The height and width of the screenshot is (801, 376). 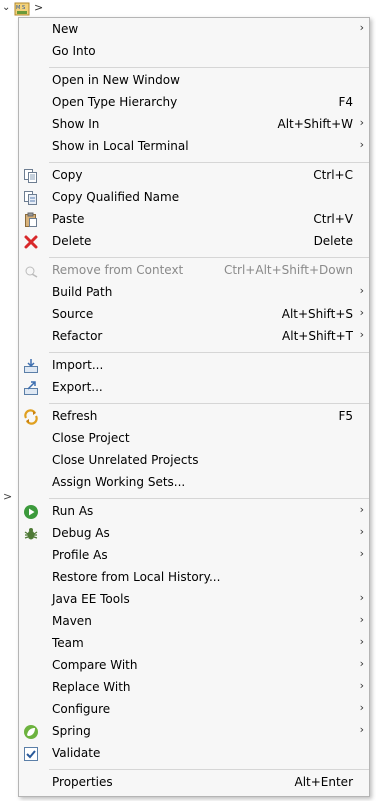 What do you see at coordinates (68, 643) in the screenshot?
I see `menu-label: Team` at bounding box center [68, 643].